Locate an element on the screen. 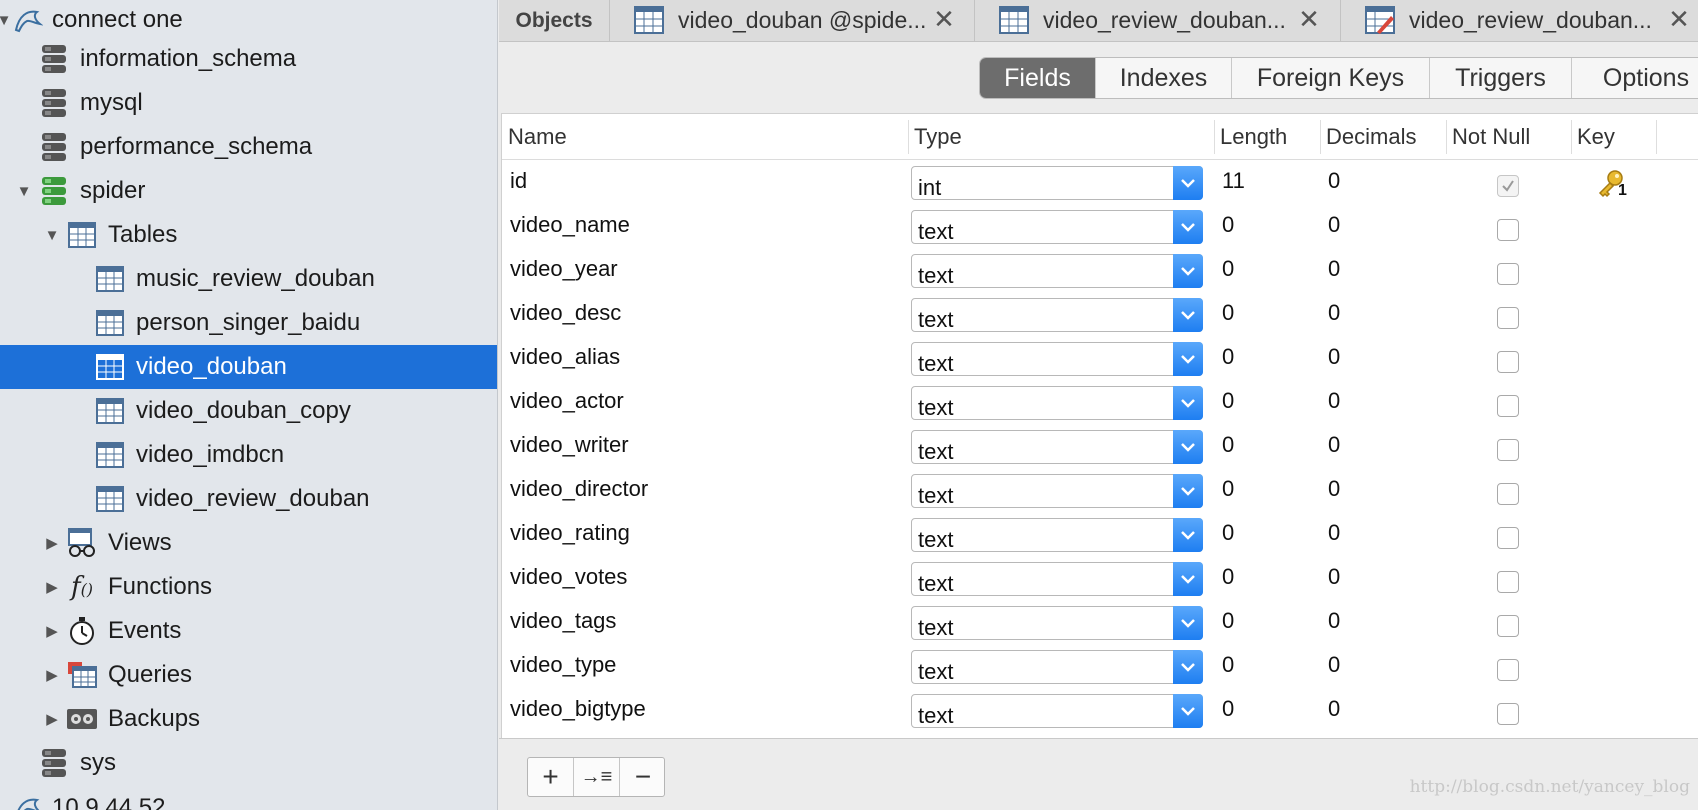  segment-foreign-keys: Foreign Keys is located at coordinates (1331, 78).